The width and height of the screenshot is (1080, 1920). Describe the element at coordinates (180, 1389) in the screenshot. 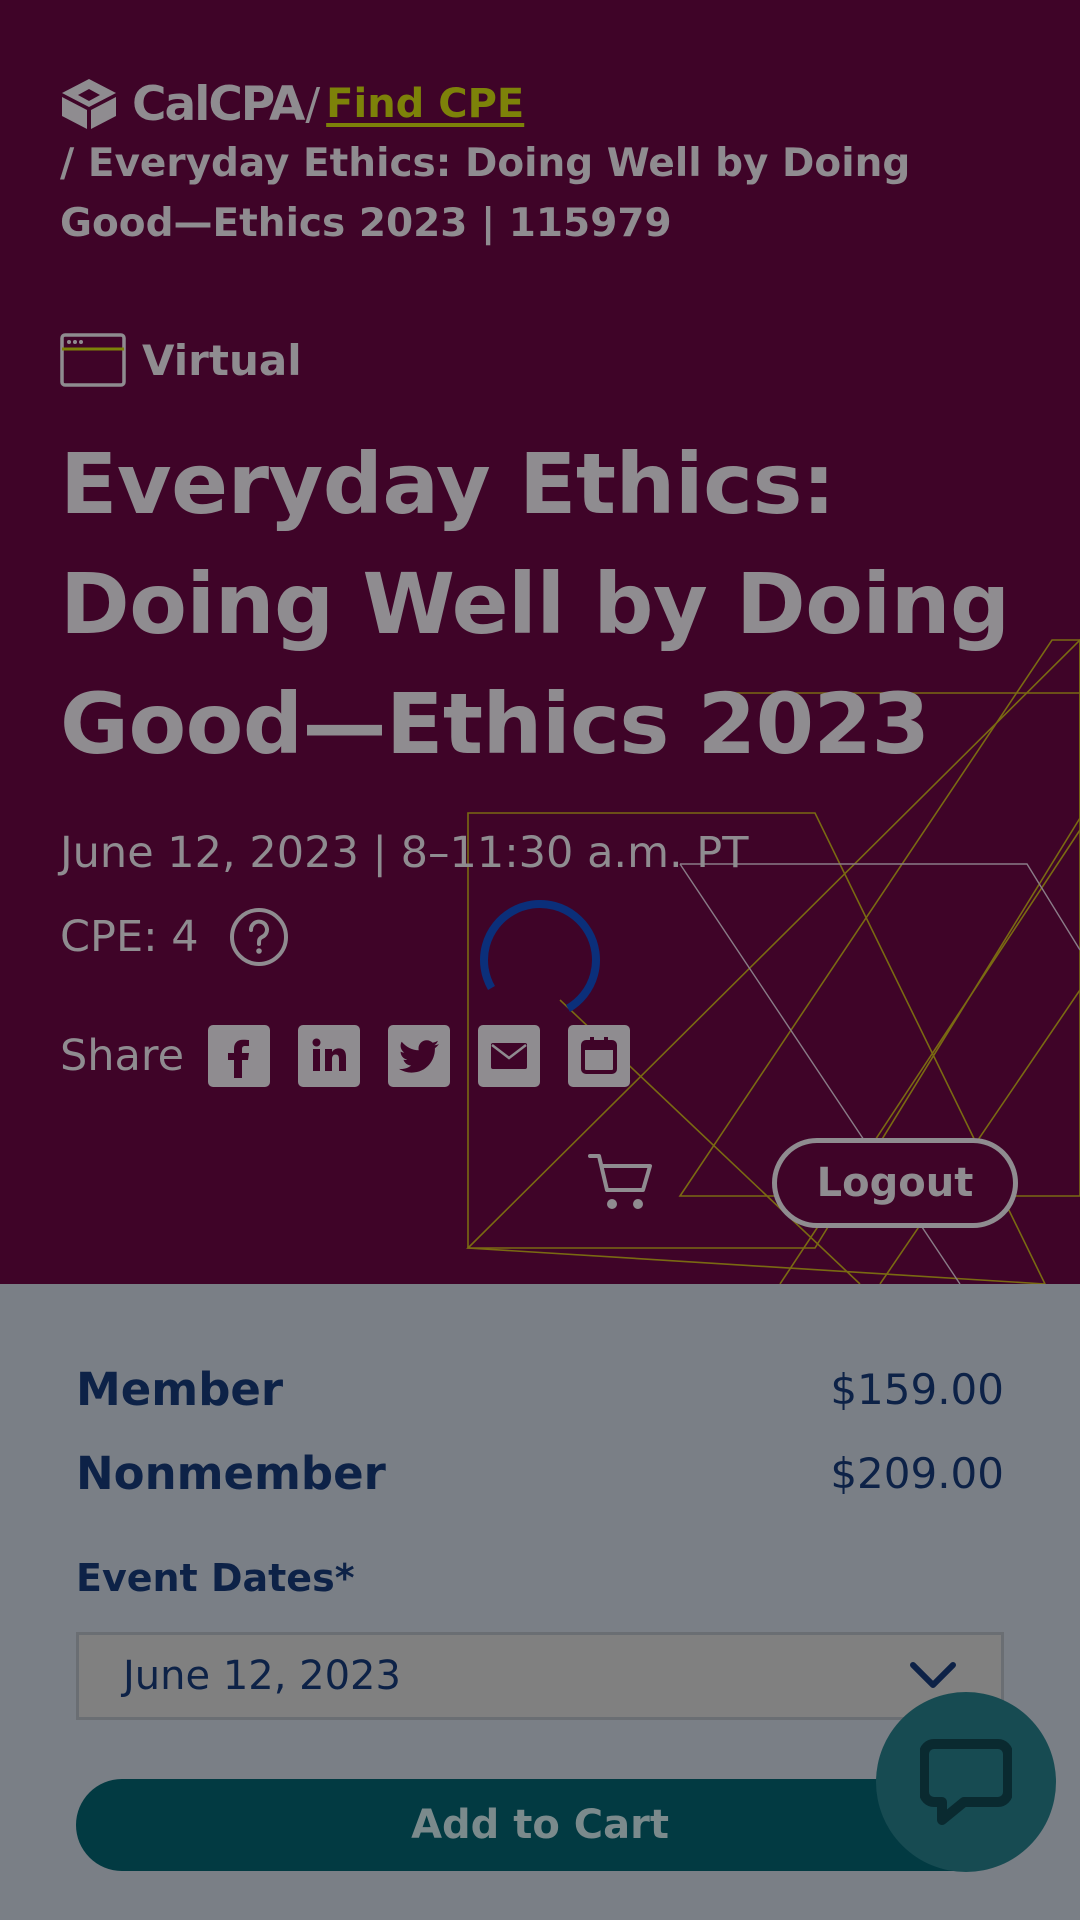

I see `price-label: Member` at that location.